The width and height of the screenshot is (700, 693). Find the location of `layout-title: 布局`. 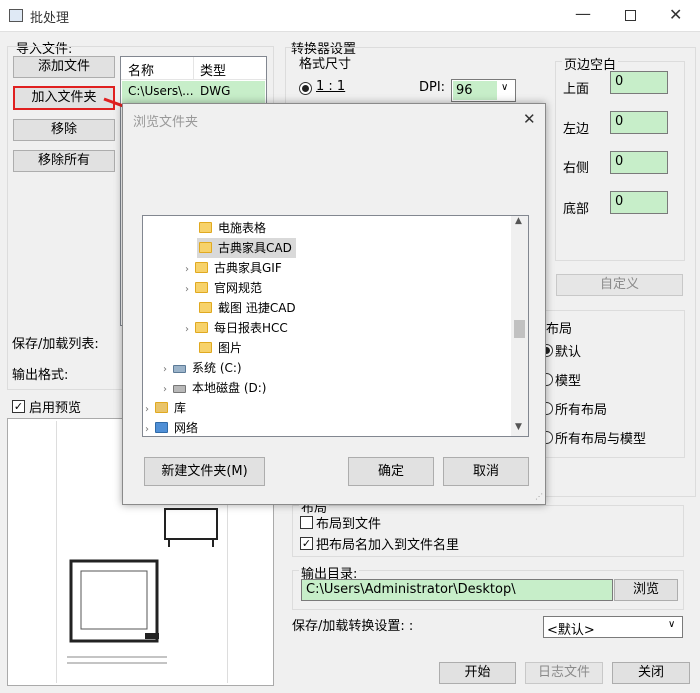

layout-title: 布局 is located at coordinates (559, 329).